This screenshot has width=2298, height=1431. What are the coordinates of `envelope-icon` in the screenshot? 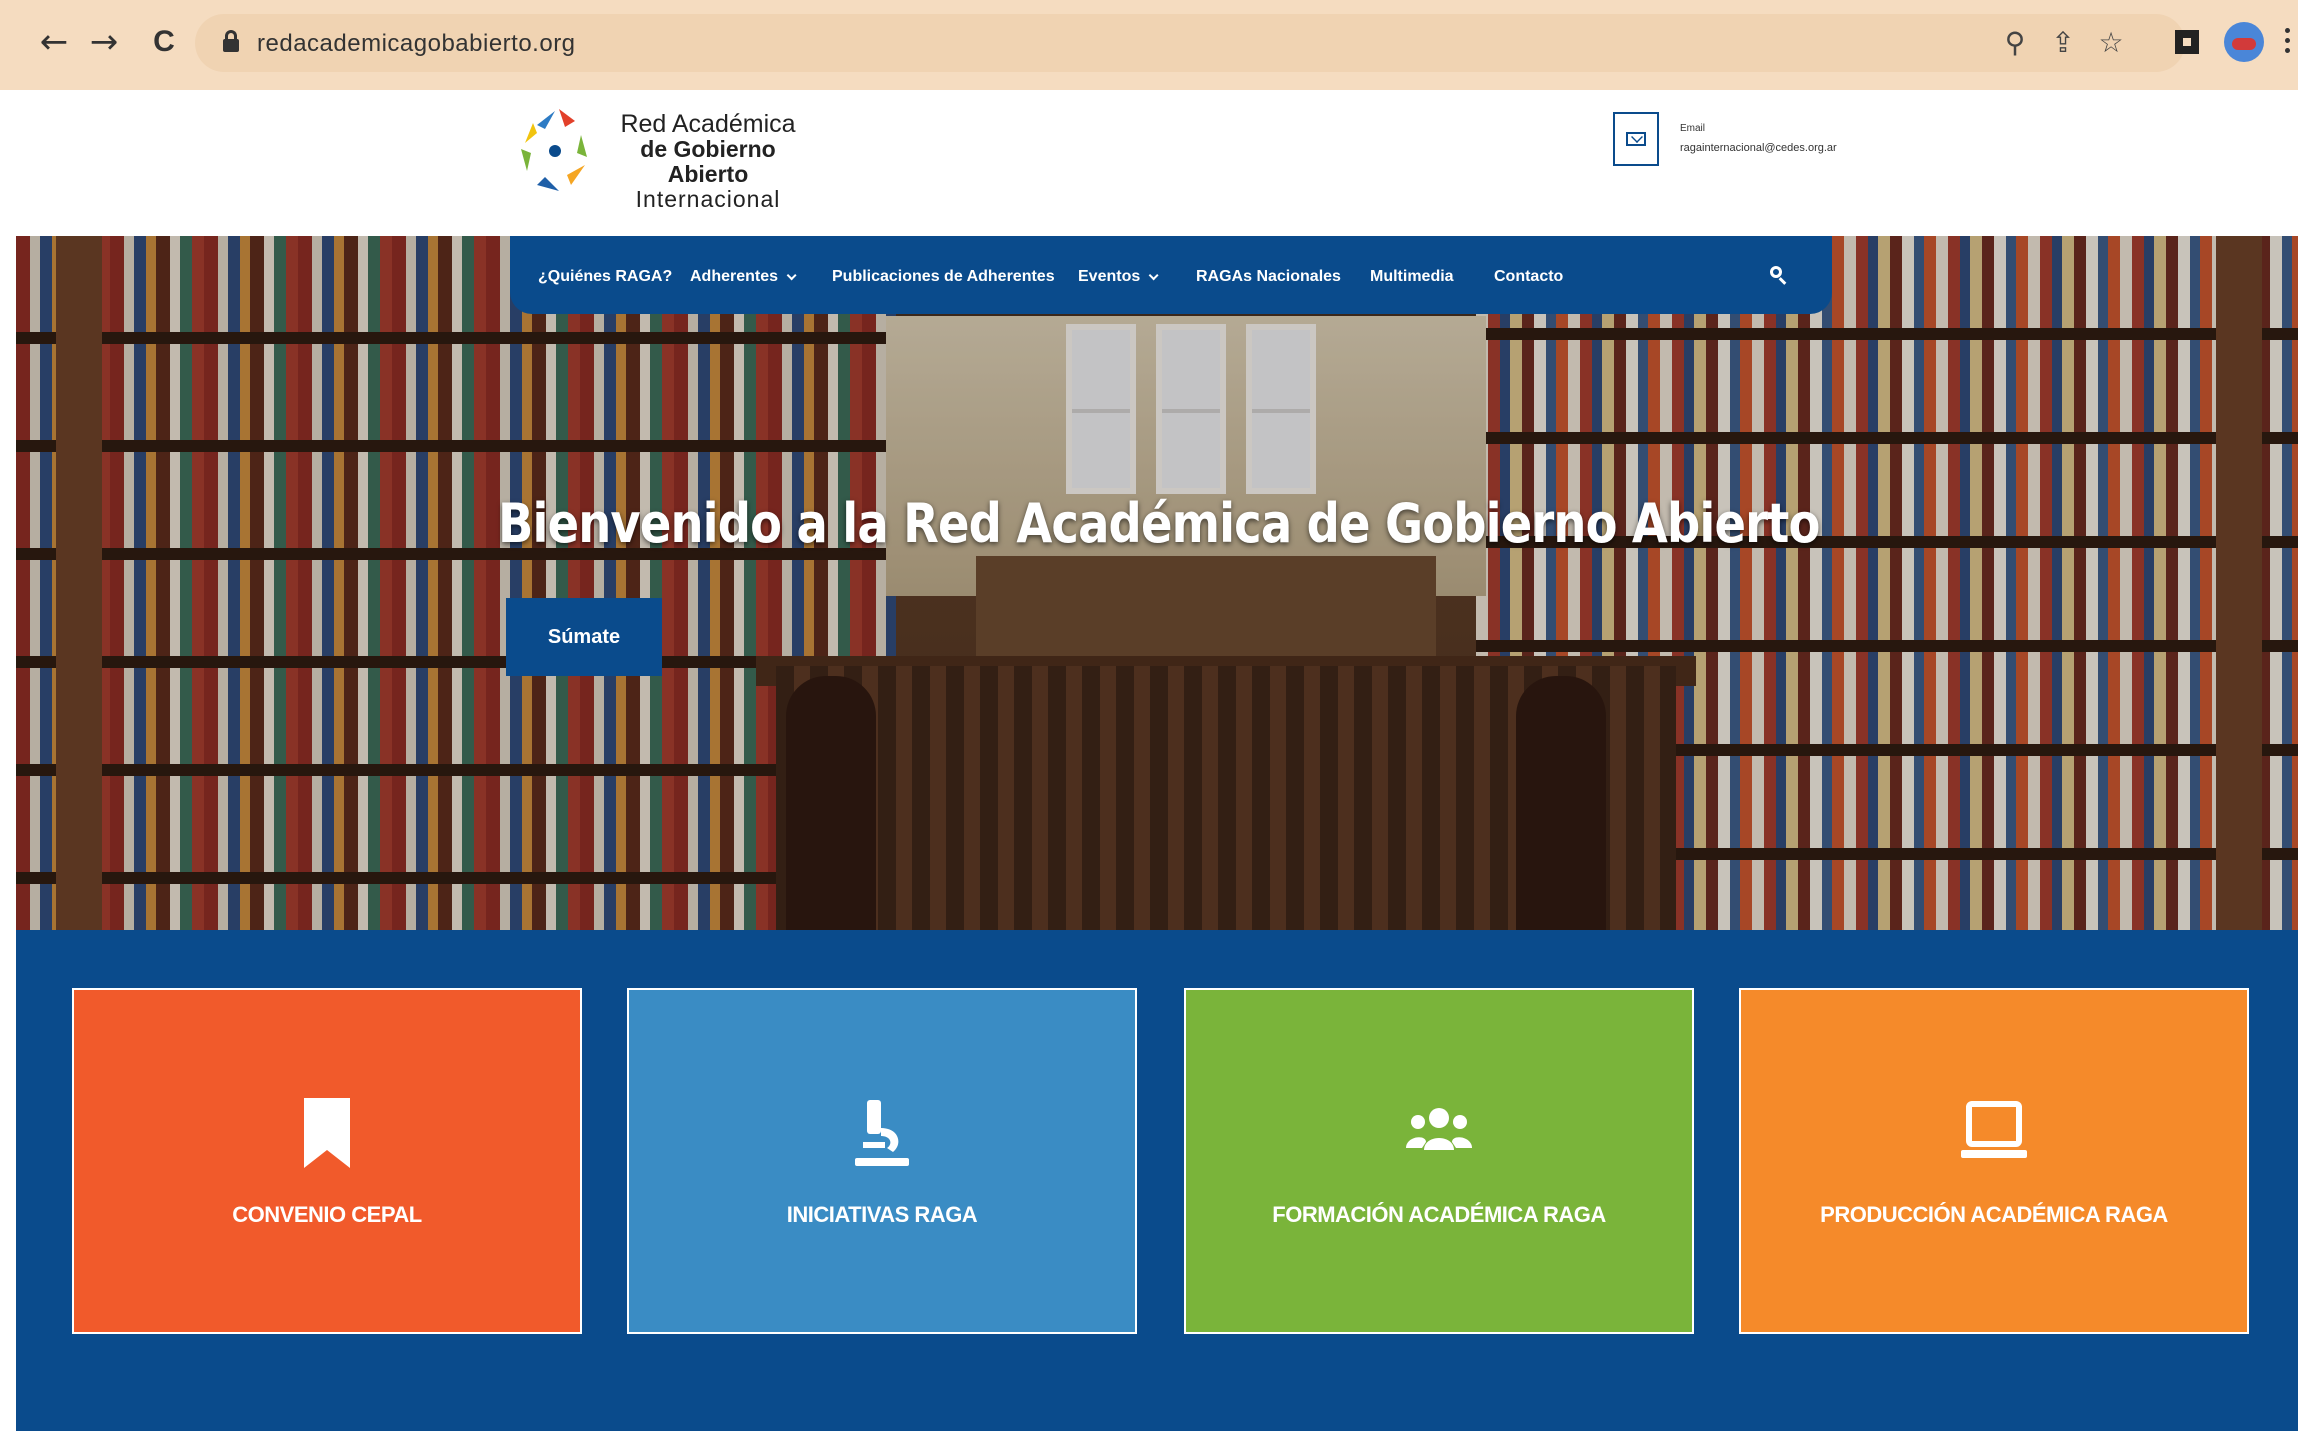 It's located at (1636, 139).